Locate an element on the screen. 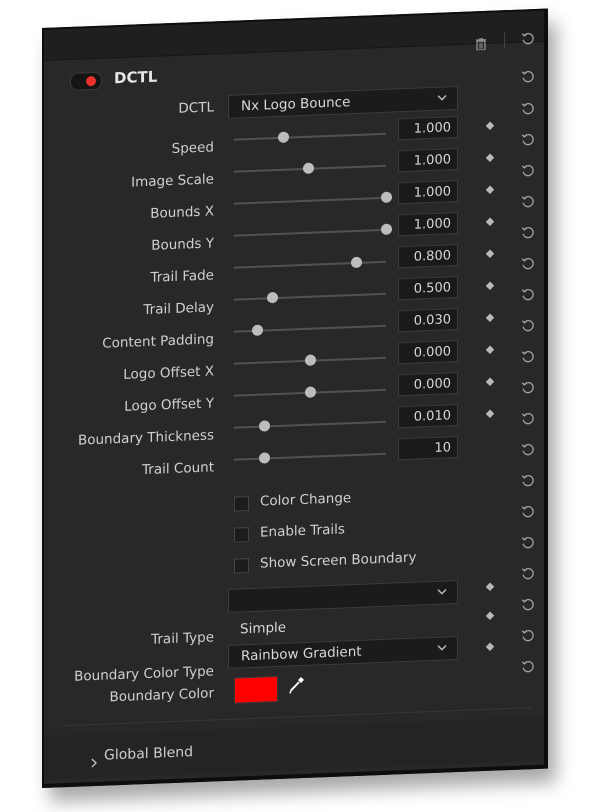  boundary-color-label: Boundary Color is located at coordinates (161, 695).